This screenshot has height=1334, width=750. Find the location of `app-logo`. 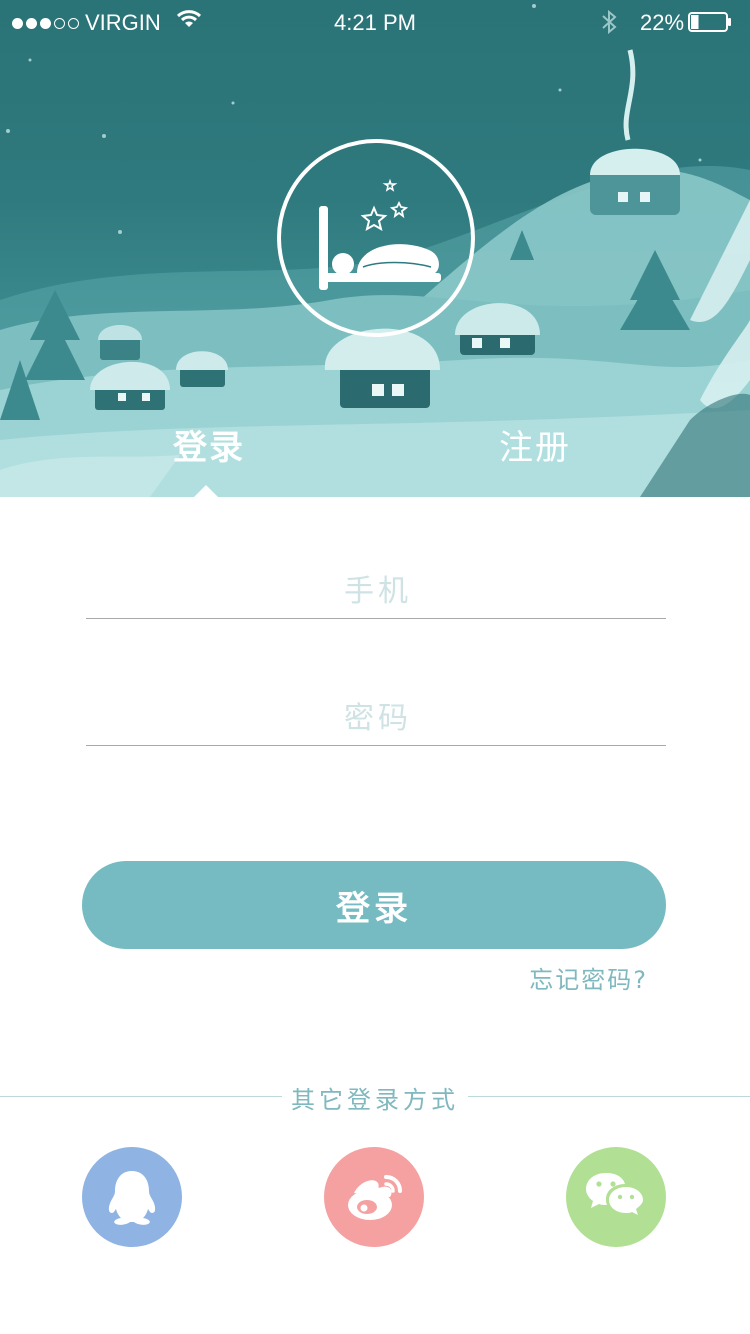

app-logo is located at coordinates (376, 238).